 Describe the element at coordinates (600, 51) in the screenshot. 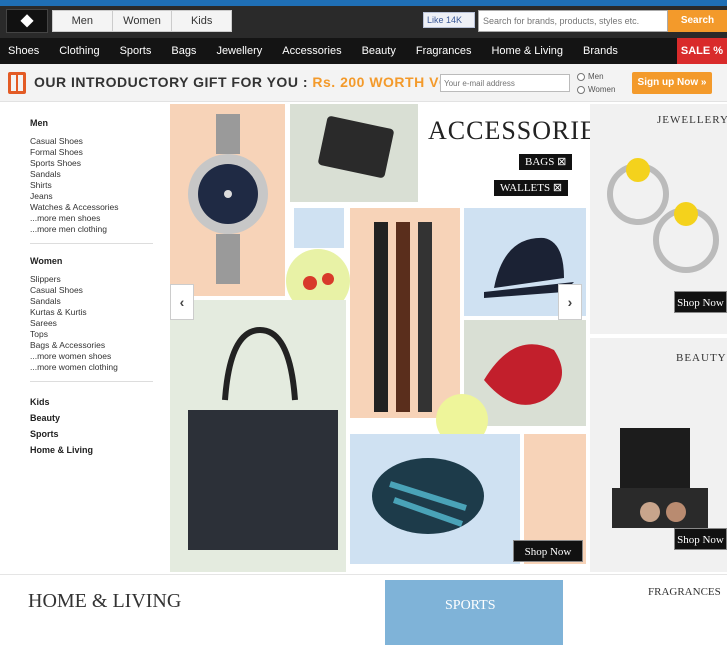

I see `nav-brands: Brands` at that location.